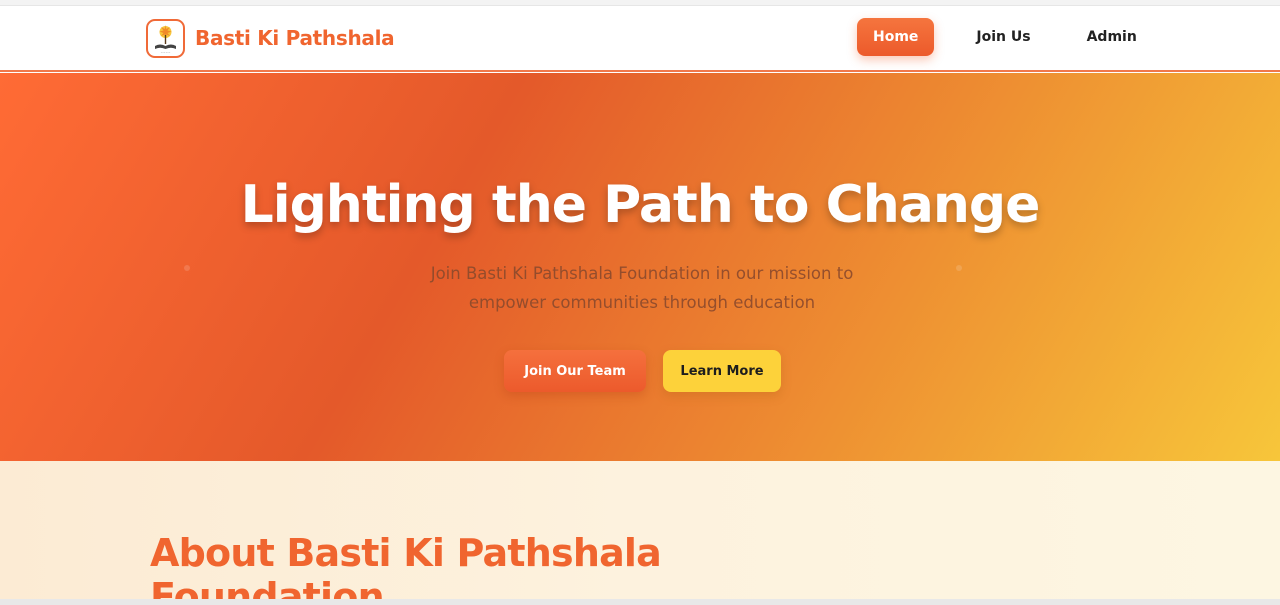 The image size is (1280, 605). I want to click on hero-actions: Join Our Team Learn More, so click(642, 371).